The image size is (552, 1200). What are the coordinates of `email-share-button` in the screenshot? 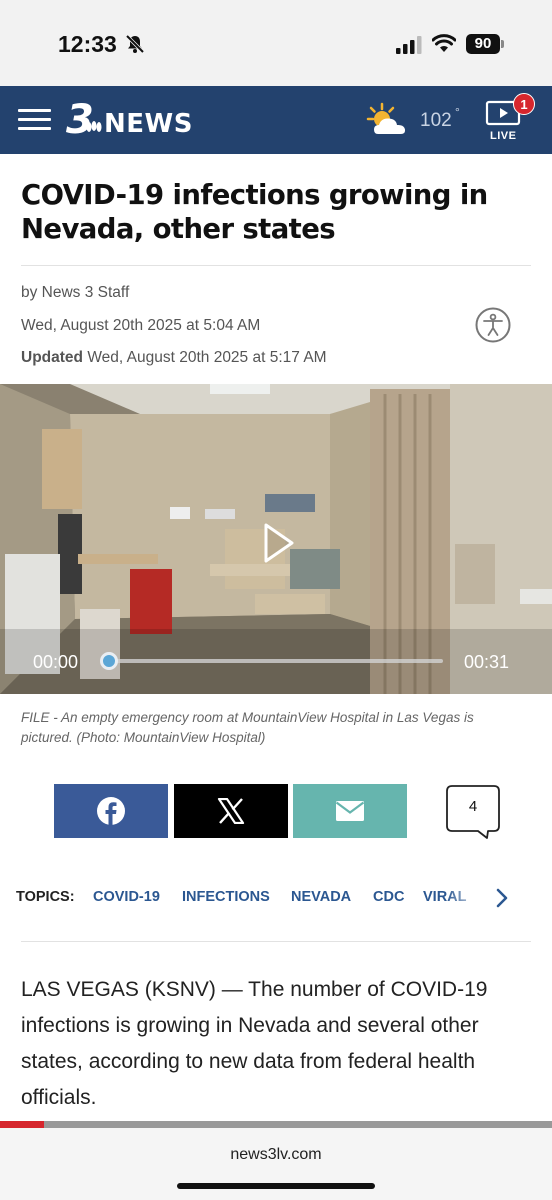 It's located at (350, 811).